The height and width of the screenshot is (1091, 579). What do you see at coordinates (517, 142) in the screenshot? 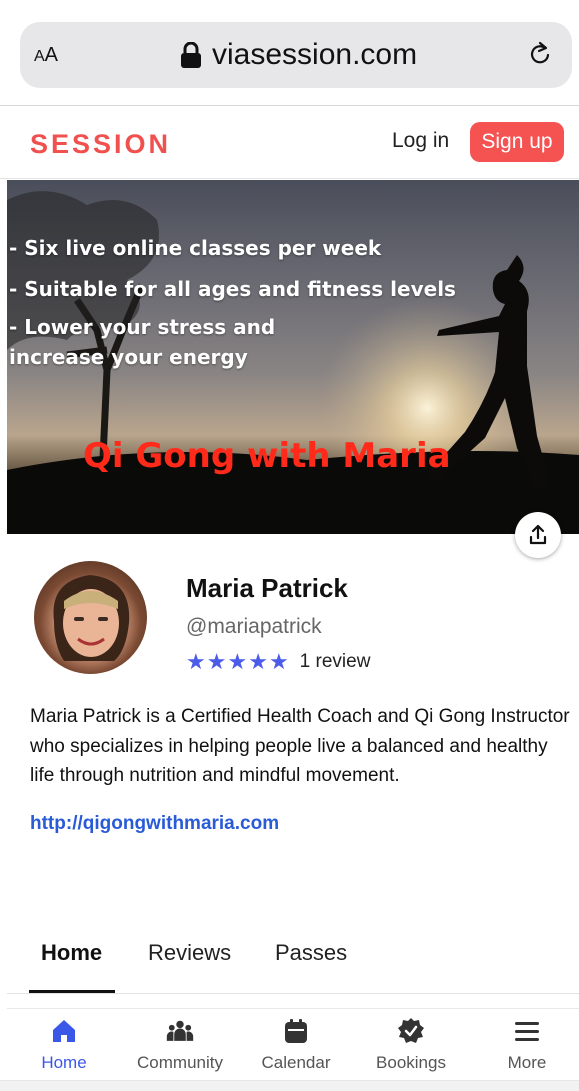
I see `signup-button: Sign up` at bounding box center [517, 142].